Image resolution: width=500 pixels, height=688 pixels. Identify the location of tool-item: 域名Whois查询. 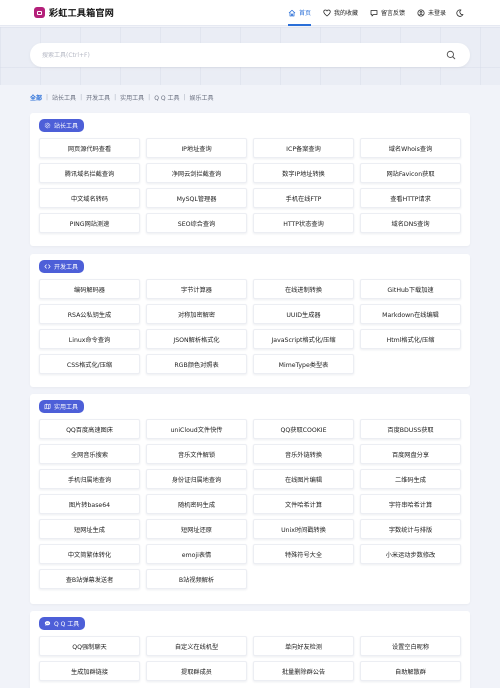
(410, 148).